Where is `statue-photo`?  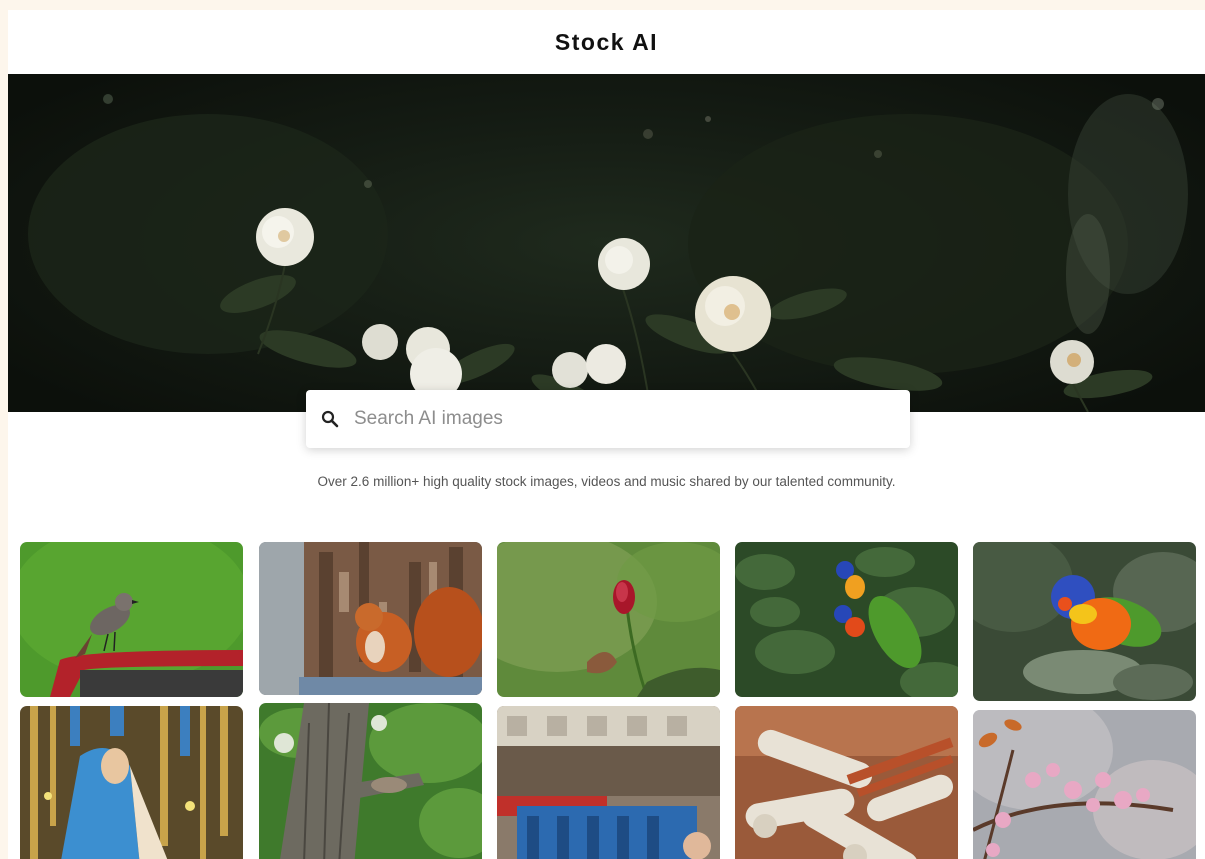
statue-photo is located at coordinates (131, 782).